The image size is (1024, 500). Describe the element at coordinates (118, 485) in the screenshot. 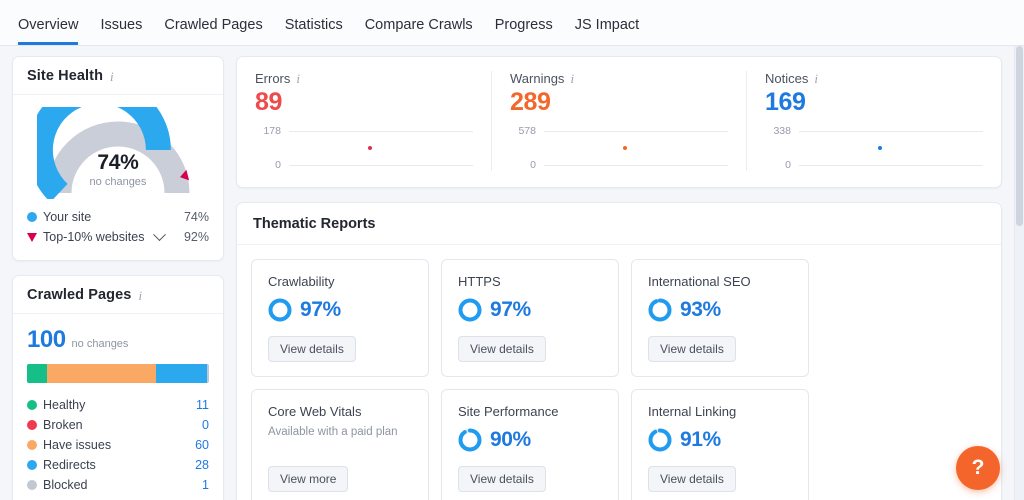

I see `crawled-pages-legend-row: Blocked 1` at that location.